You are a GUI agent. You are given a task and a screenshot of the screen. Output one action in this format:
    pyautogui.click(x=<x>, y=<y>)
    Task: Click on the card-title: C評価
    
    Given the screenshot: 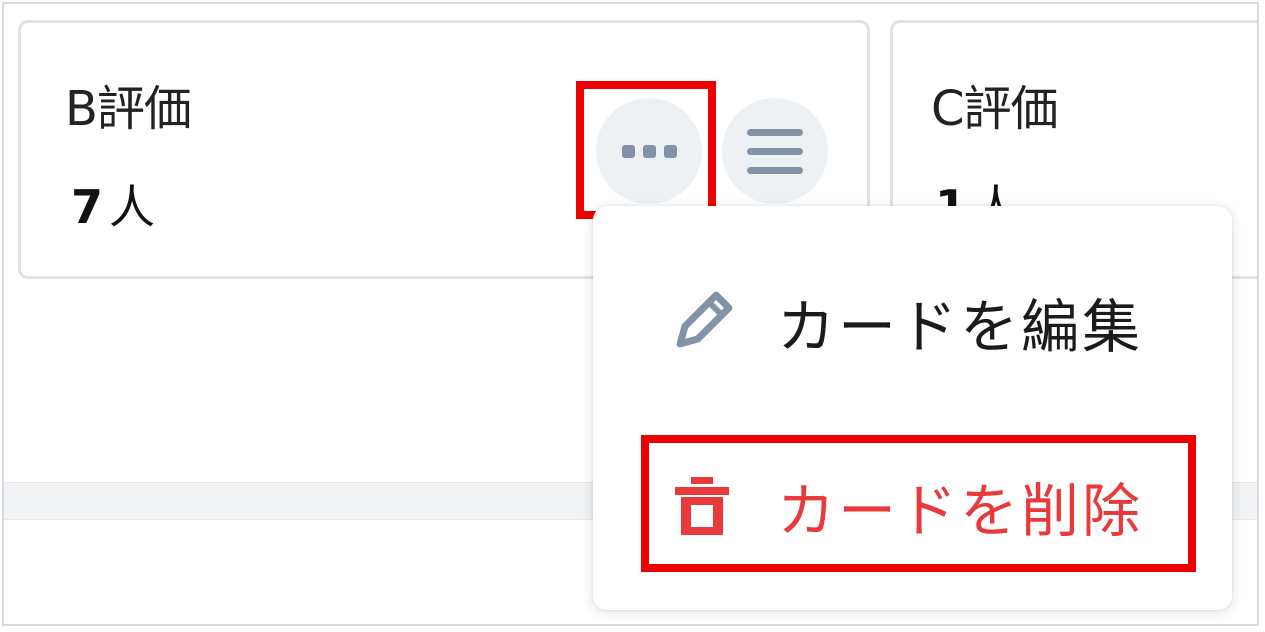 What is the action you would take?
    pyautogui.click(x=995, y=109)
    